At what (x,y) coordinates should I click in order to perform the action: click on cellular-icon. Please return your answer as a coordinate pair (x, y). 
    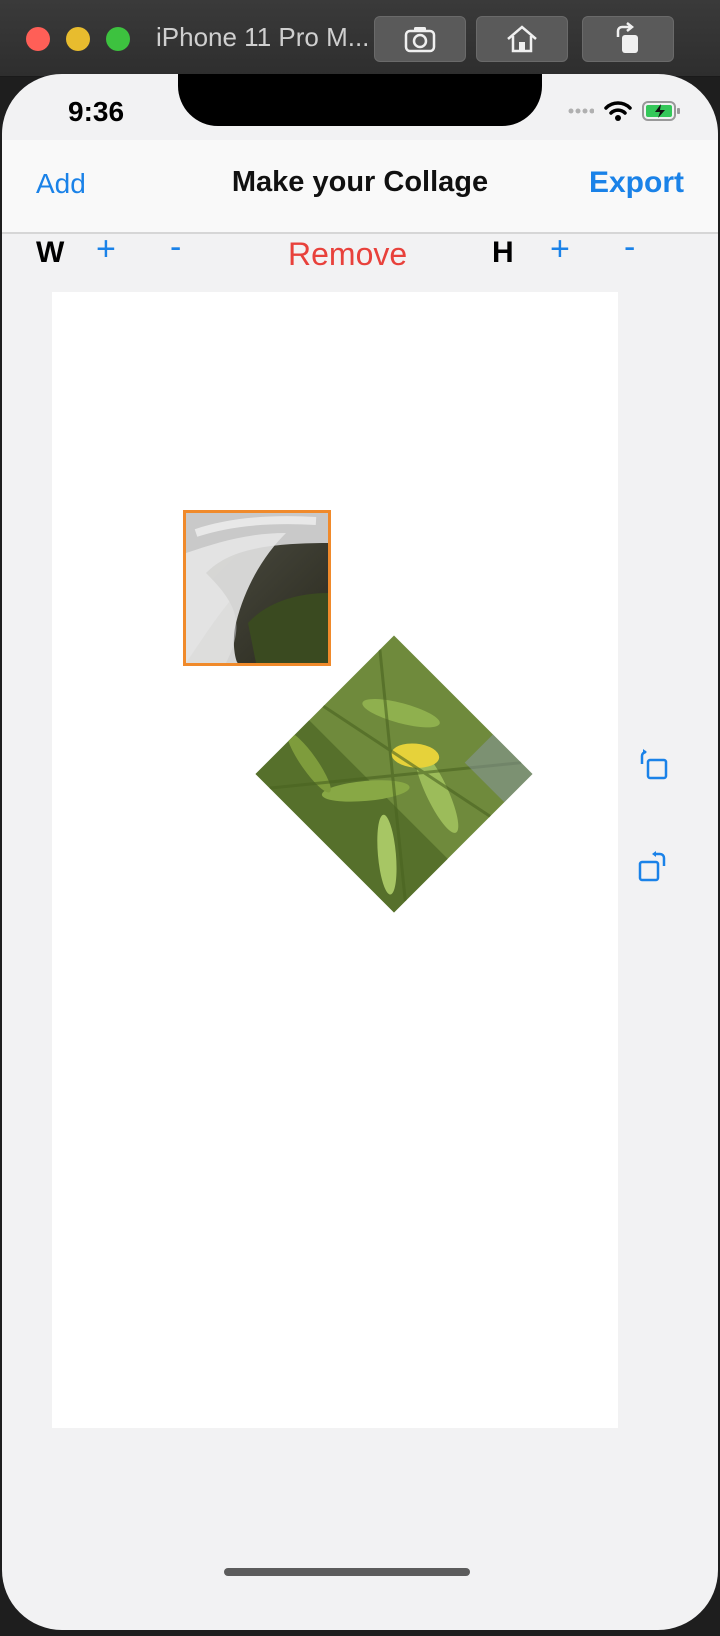
    Looking at the image, I should click on (581, 111).